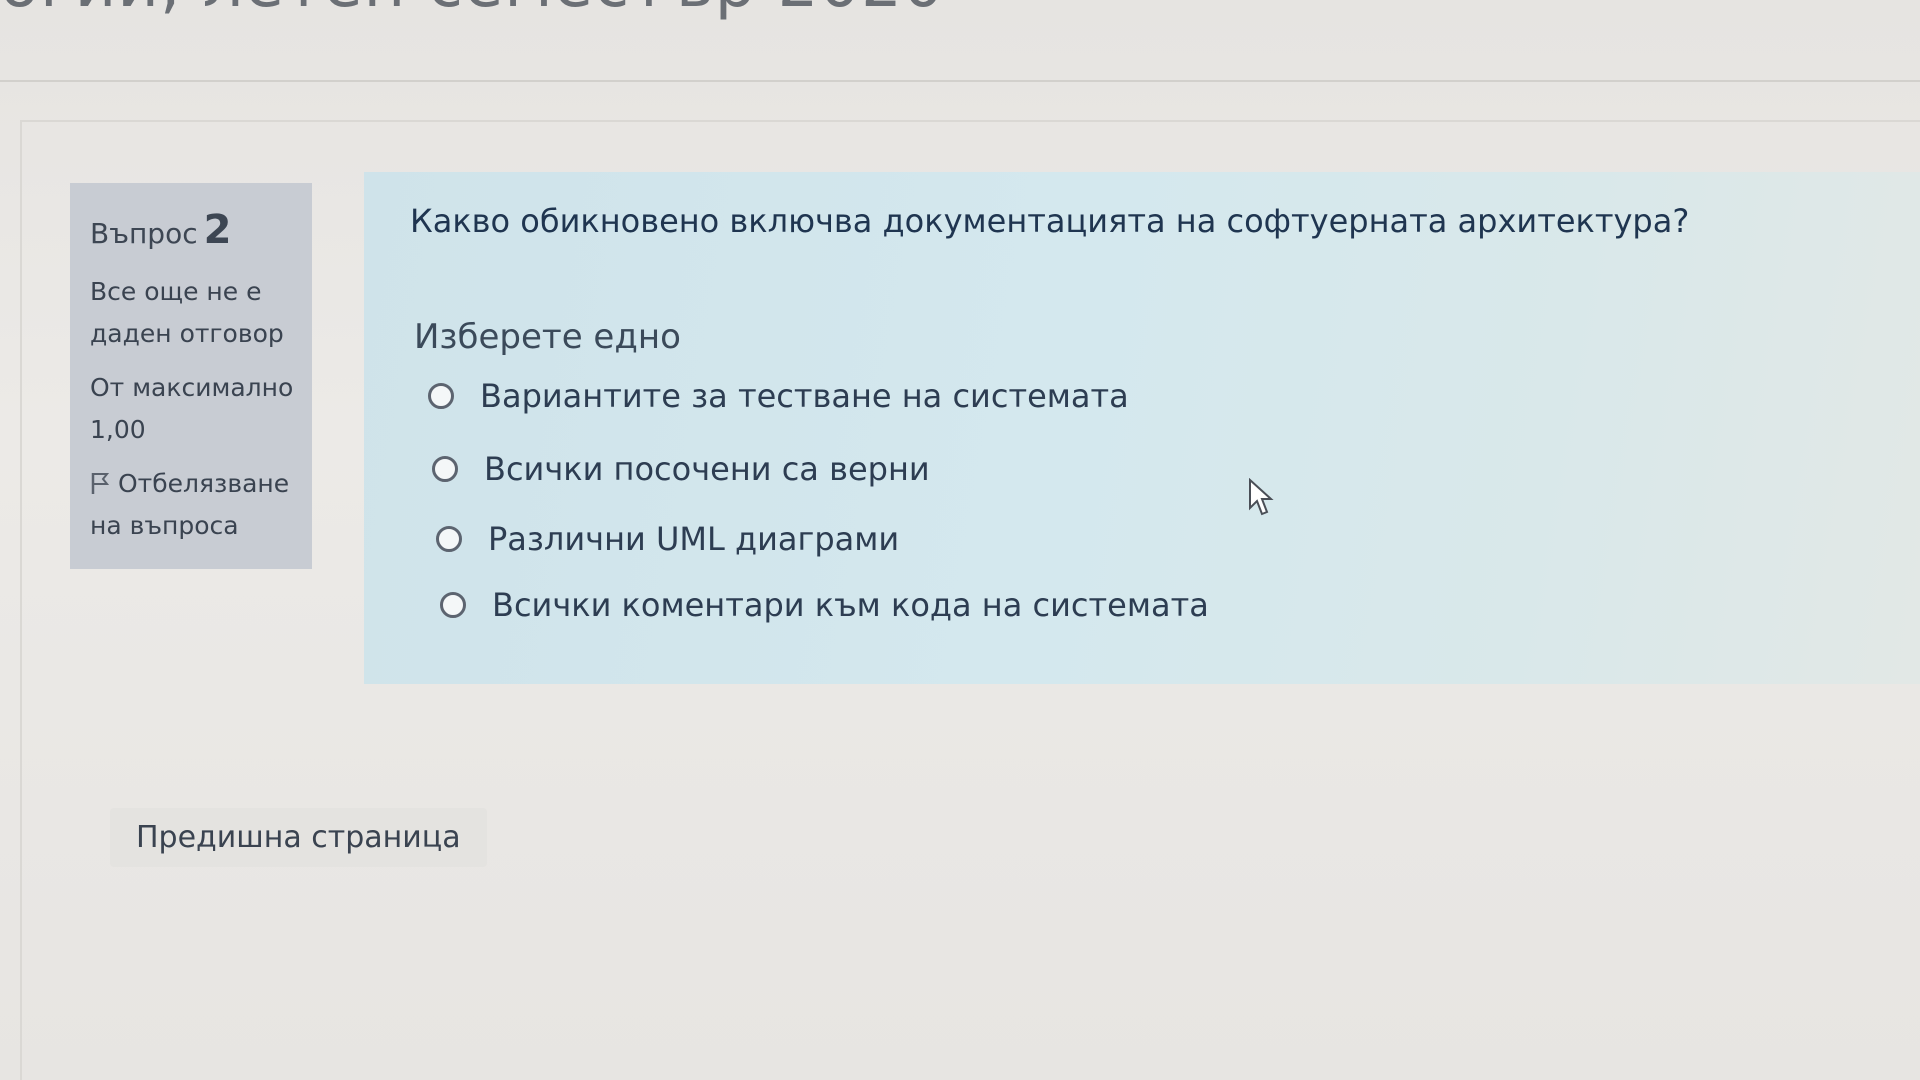 The image size is (1920, 1080). I want to click on answer-label-2: Всички посочени са верни, so click(707, 469).